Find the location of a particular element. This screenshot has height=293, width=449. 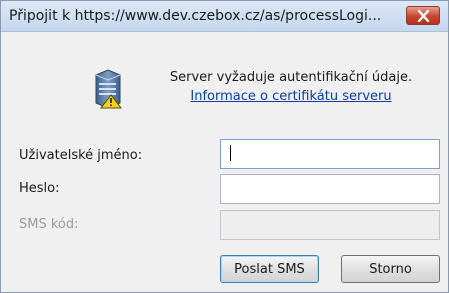

sms-code-input is located at coordinates (330, 225).